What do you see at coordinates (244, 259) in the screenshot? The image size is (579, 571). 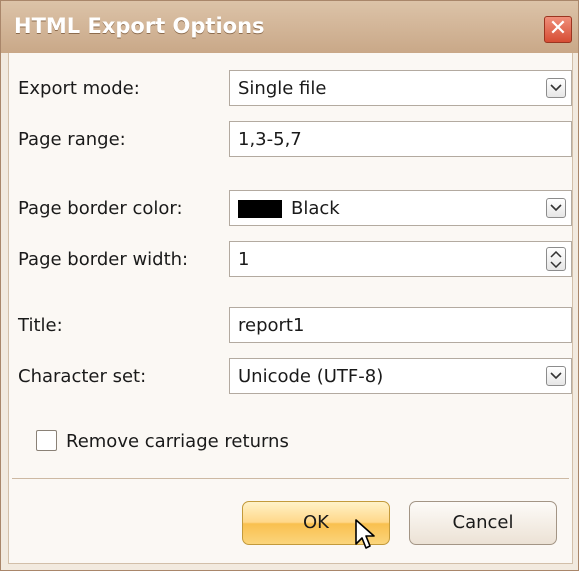 I see `page-border-width-value: 1` at bounding box center [244, 259].